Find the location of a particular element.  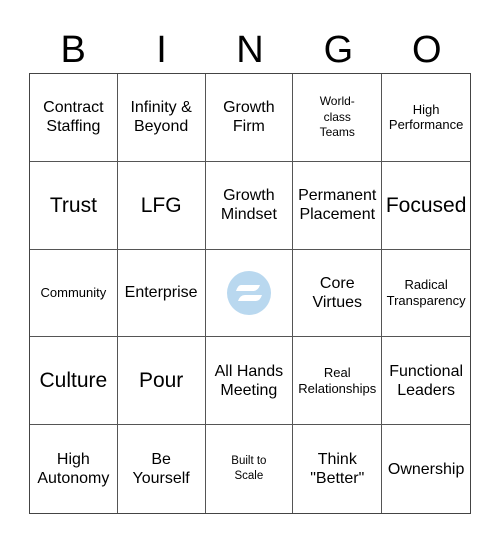

cell-label: Built to Scale is located at coordinates (249, 468).